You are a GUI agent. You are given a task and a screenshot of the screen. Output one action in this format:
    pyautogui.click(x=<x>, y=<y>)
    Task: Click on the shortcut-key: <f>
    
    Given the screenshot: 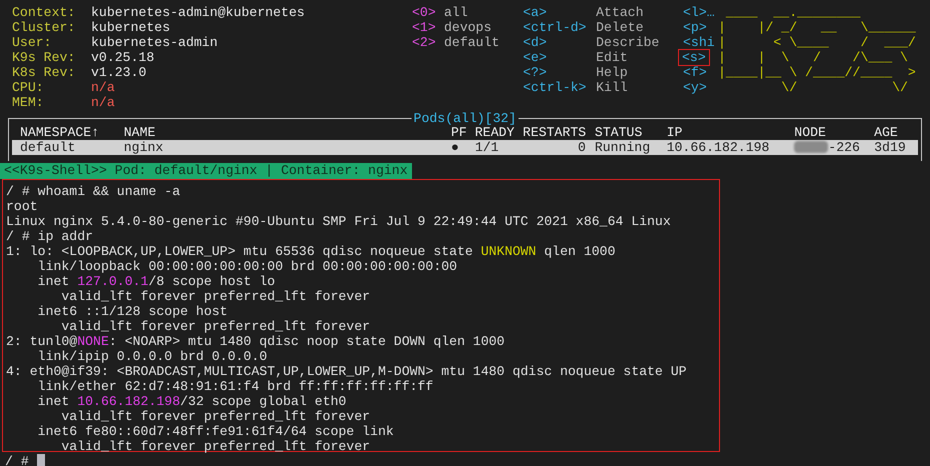 What is the action you would take?
    pyautogui.click(x=695, y=72)
    